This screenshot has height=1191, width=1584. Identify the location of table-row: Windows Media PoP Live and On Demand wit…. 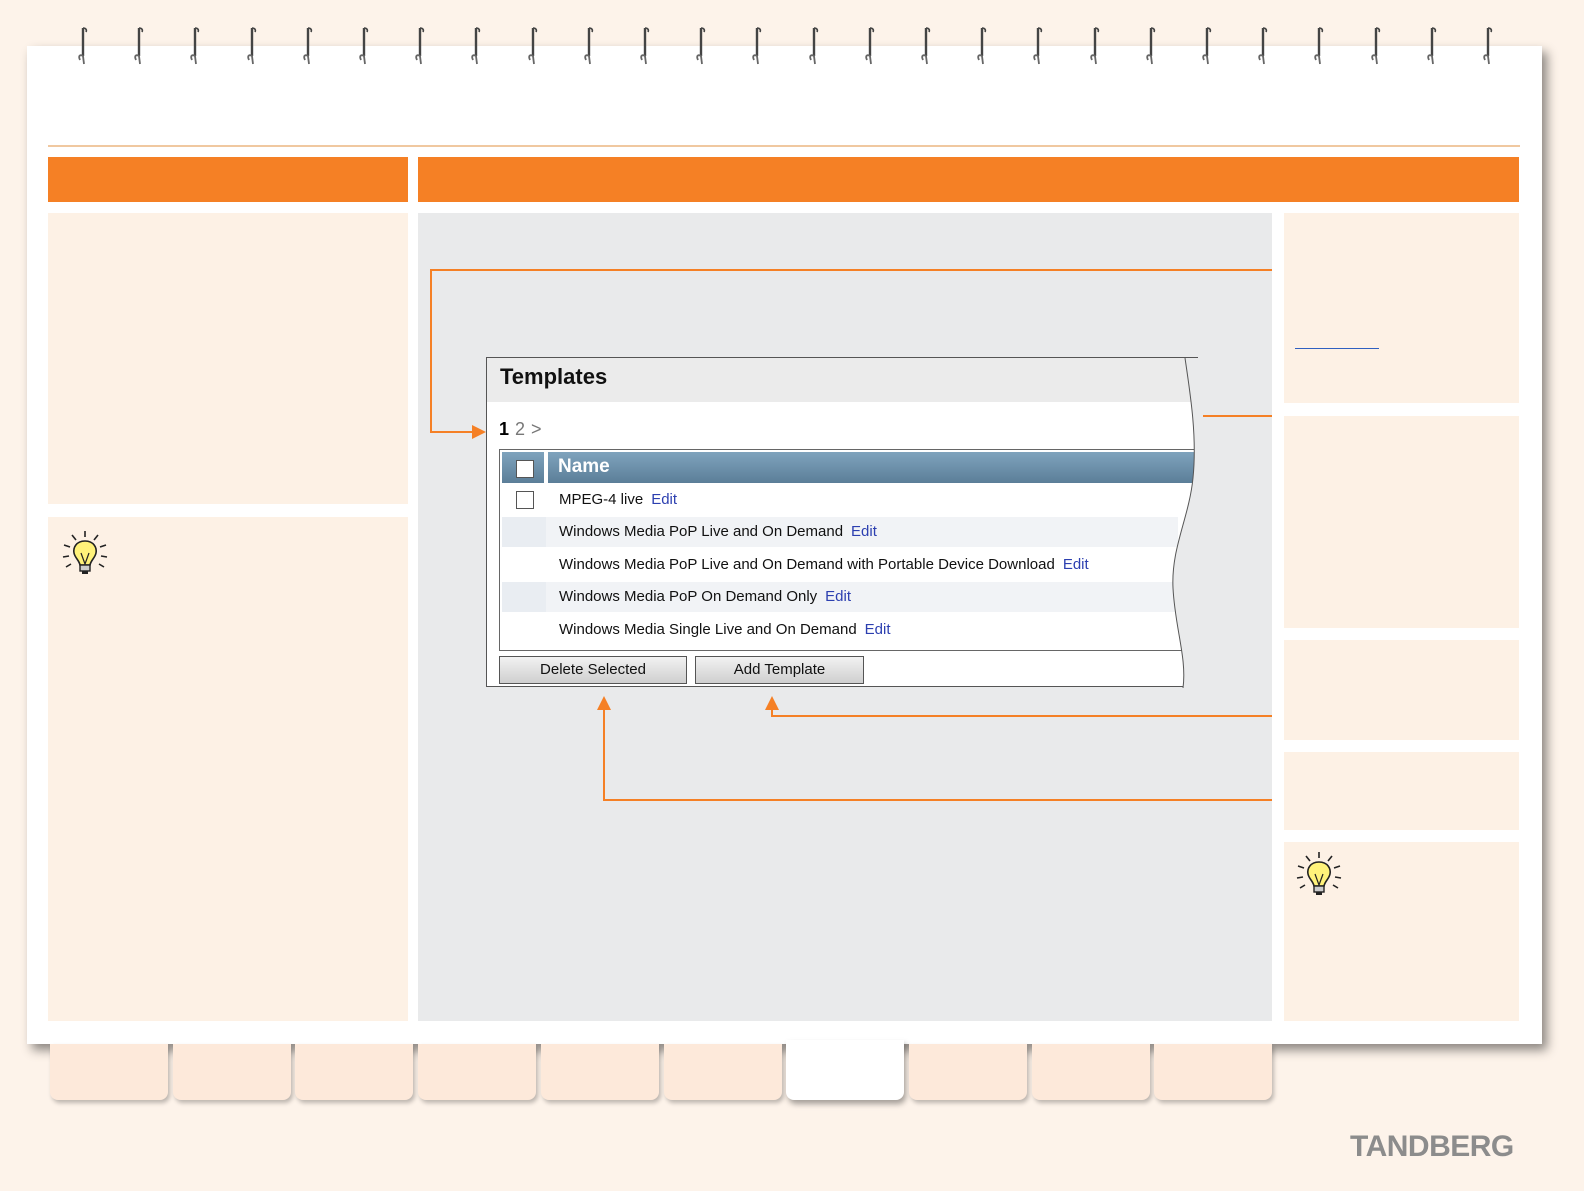
(840, 565).